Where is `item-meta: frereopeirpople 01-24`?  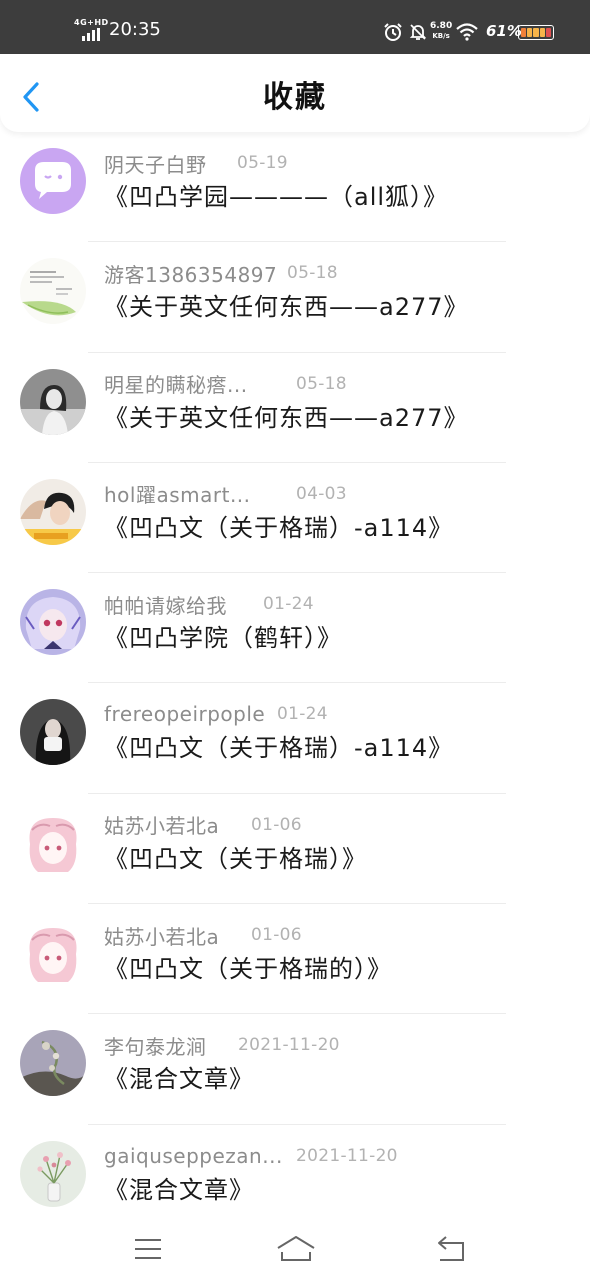 item-meta: frereopeirpople 01-24 is located at coordinates (216, 714).